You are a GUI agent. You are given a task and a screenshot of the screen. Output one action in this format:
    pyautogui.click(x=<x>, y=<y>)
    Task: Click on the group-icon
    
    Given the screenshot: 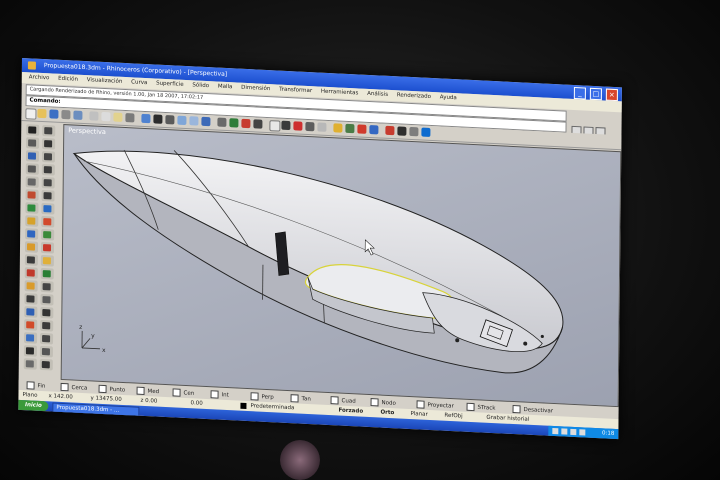 What is the action you would take?
    pyautogui.click(x=47, y=312)
    